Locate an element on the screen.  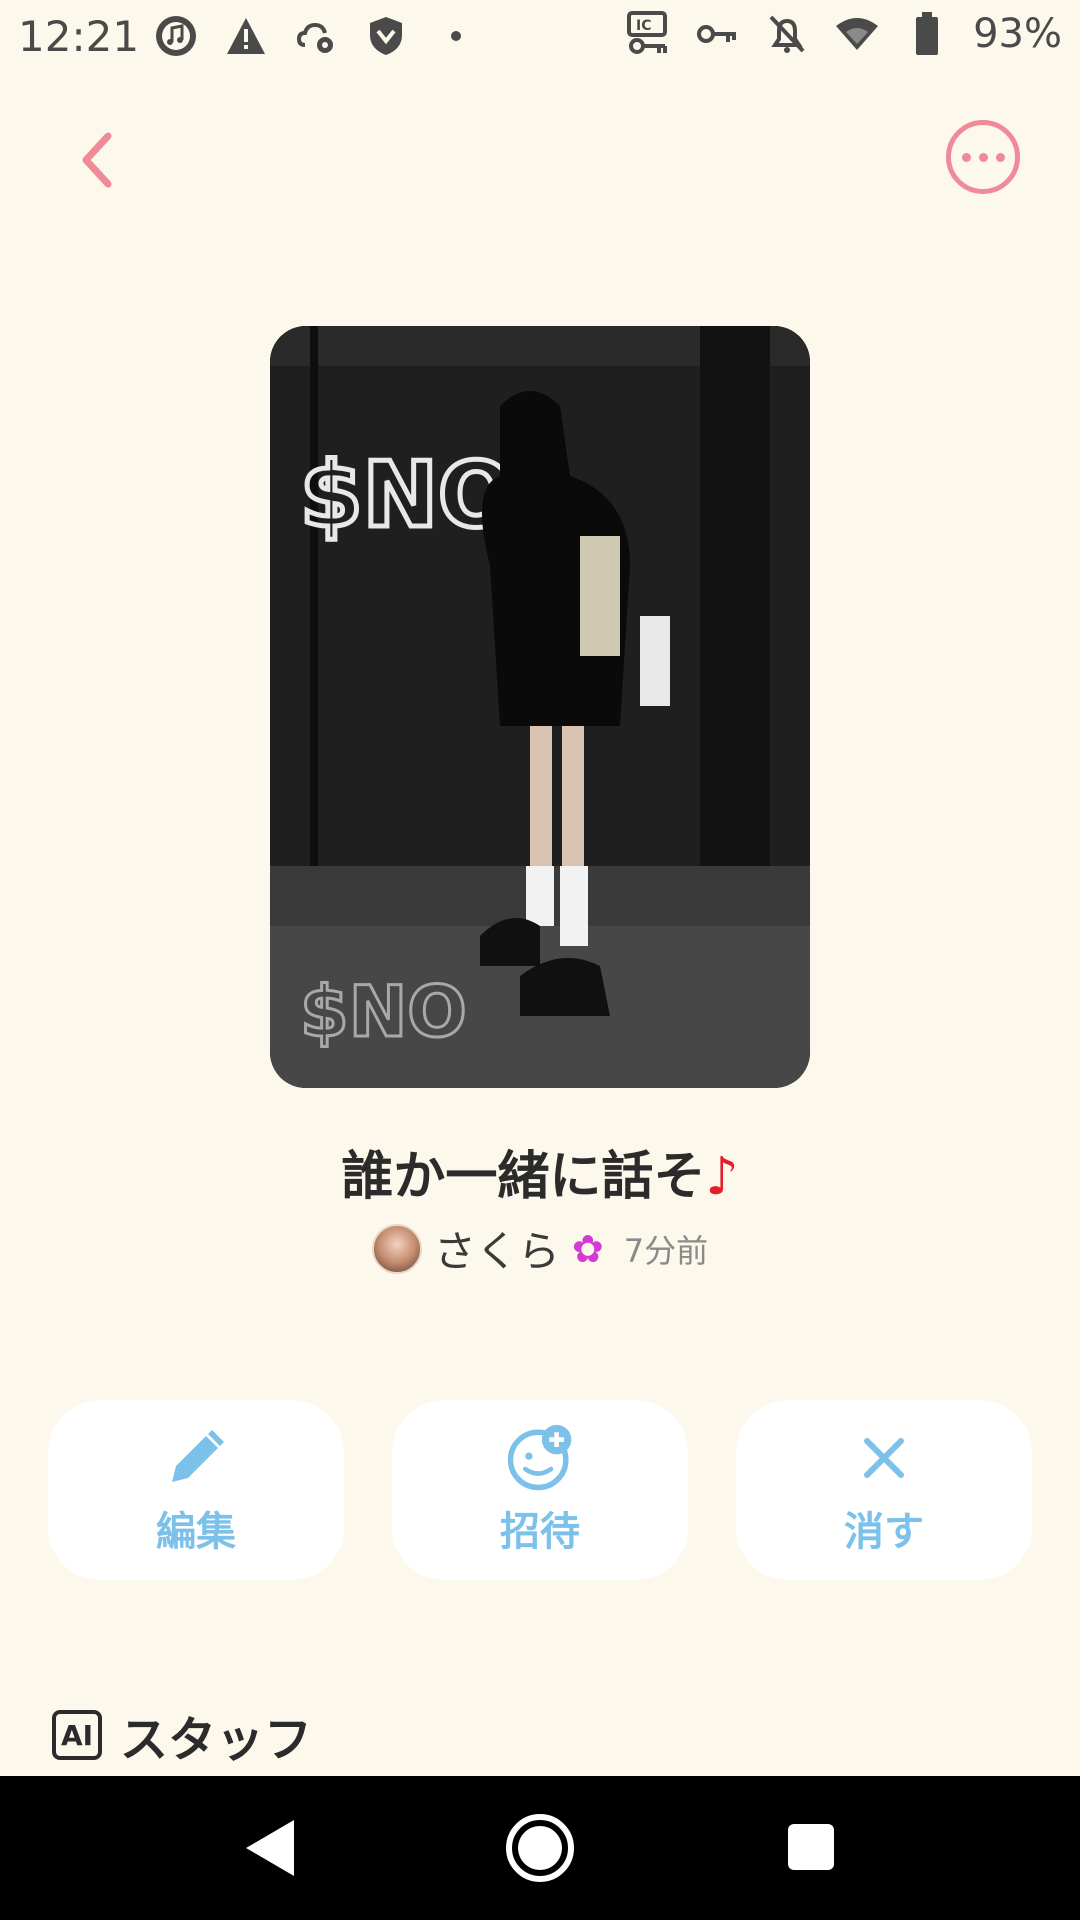
dot-icon is located at coordinates (456, 36).